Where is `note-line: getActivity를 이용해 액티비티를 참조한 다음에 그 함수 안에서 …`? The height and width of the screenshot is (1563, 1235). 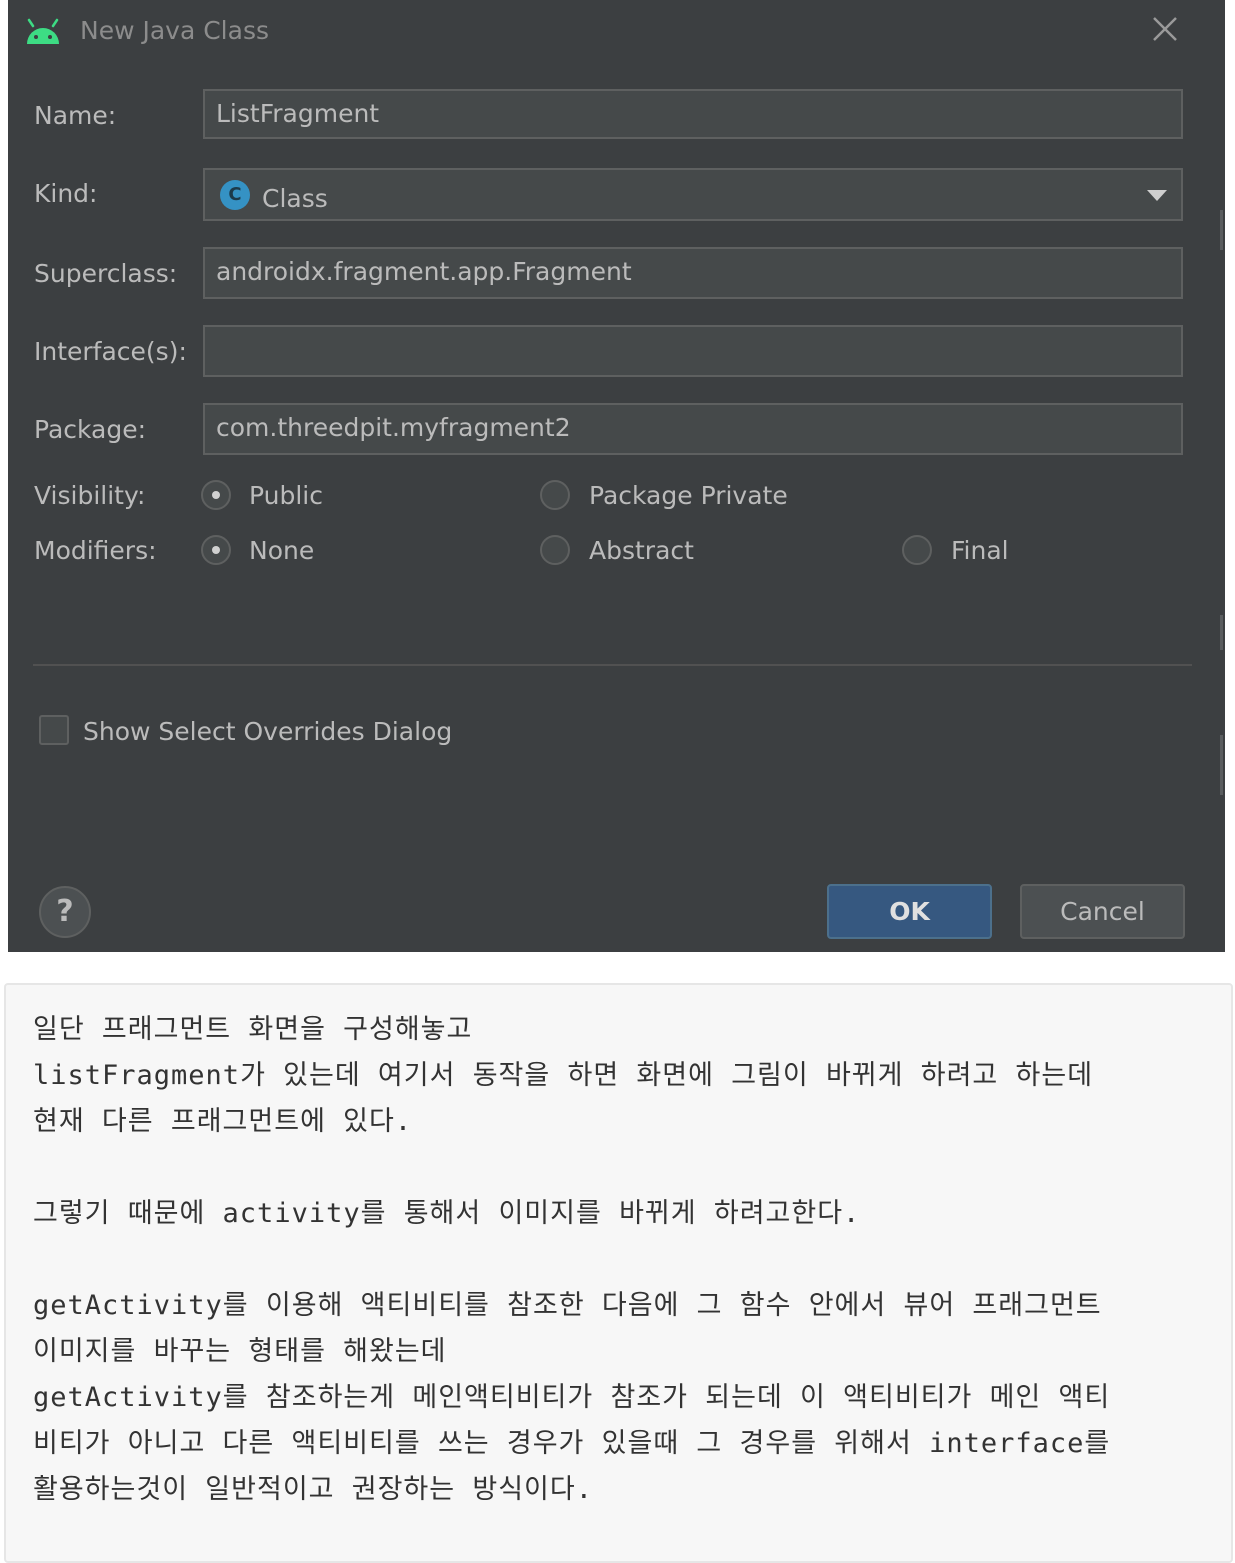
note-line: getActivity를 이용해 액티비티를 참조한 다음에 그 함수 안에서 … is located at coordinates (567, 1305).